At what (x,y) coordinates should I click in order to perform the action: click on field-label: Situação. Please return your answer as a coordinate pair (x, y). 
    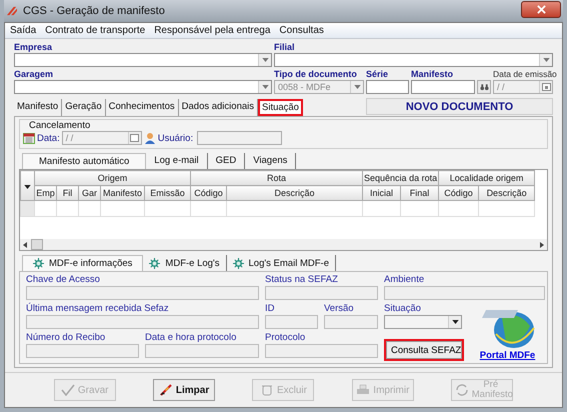
    Looking at the image, I should click on (403, 308).